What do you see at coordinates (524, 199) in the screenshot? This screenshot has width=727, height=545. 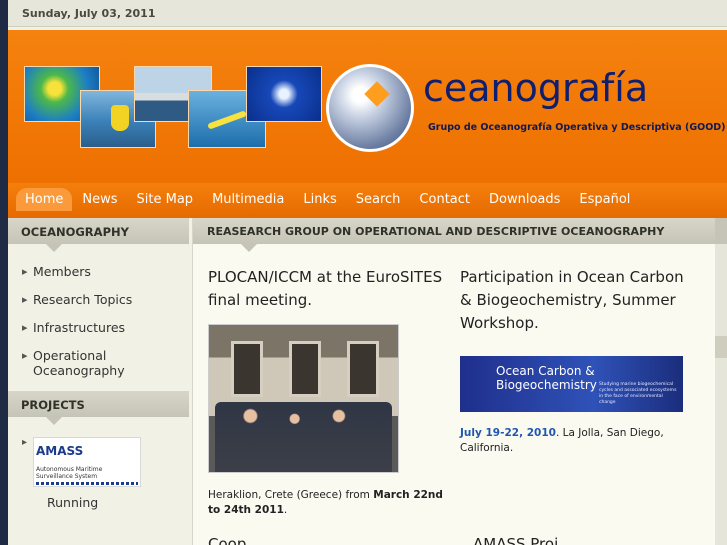 I see `nav-downloads: Downloads` at bounding box center [524, 199].